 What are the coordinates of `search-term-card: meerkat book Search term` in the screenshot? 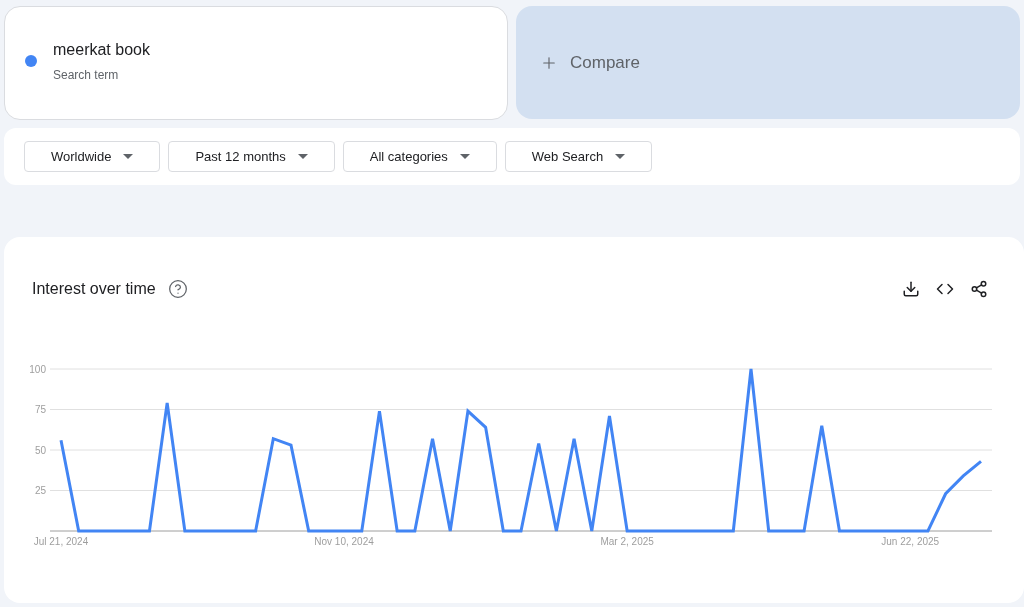 It's located at (256, 63).